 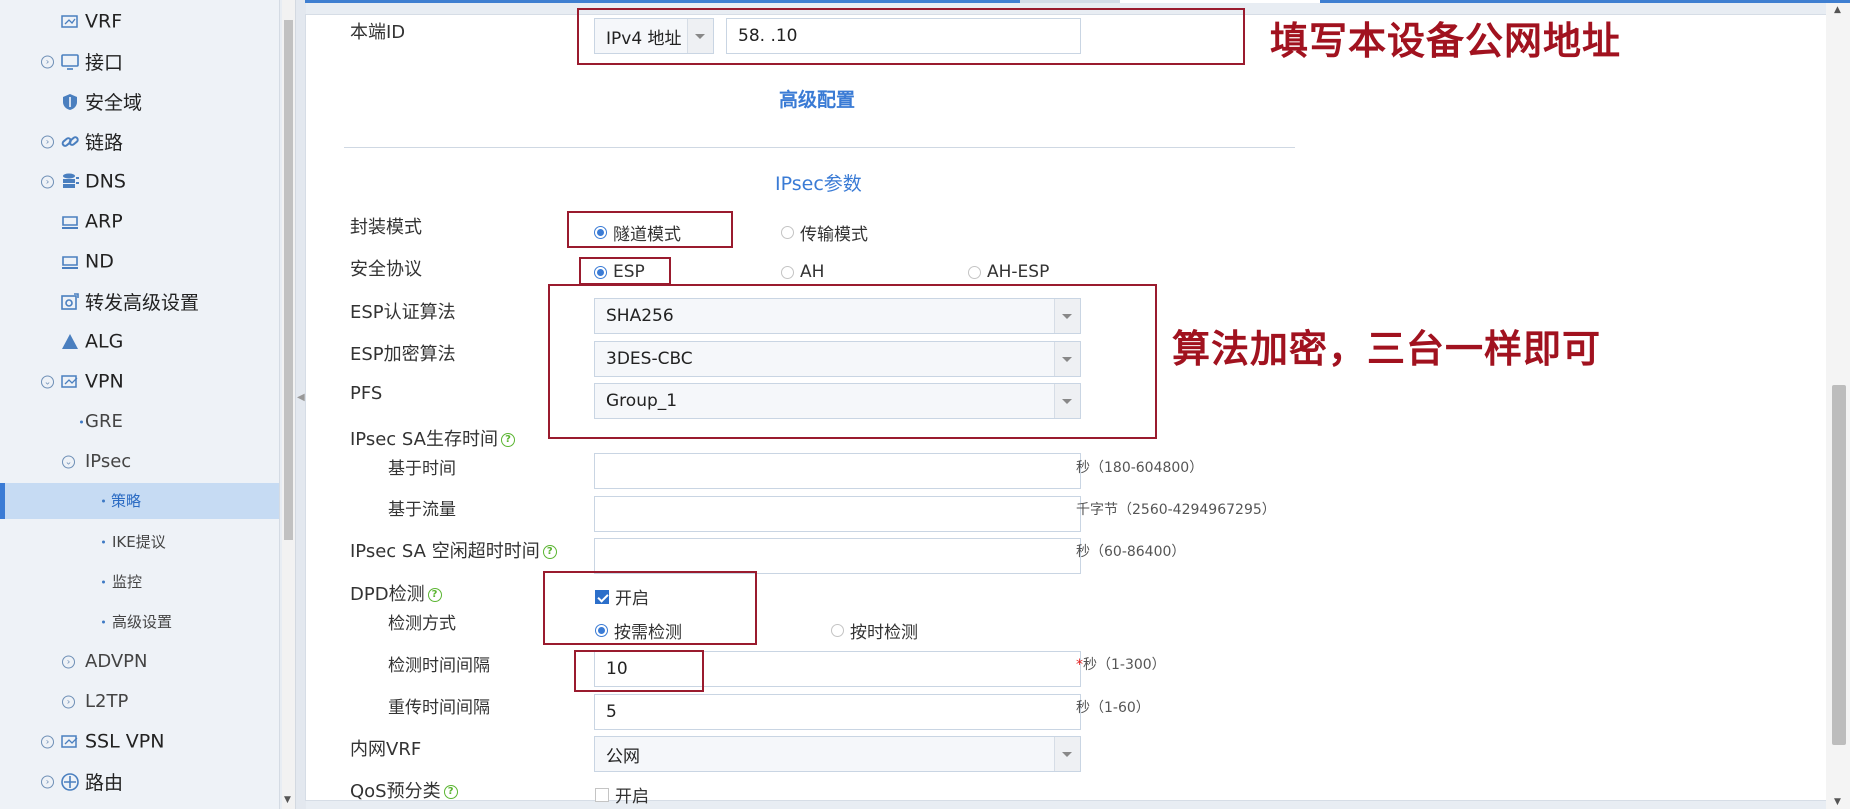 What do you see at coordinates (104, 62) in the screenshot?
I see `sidebar-item-label: 接口` at bounding box center [104, 62].